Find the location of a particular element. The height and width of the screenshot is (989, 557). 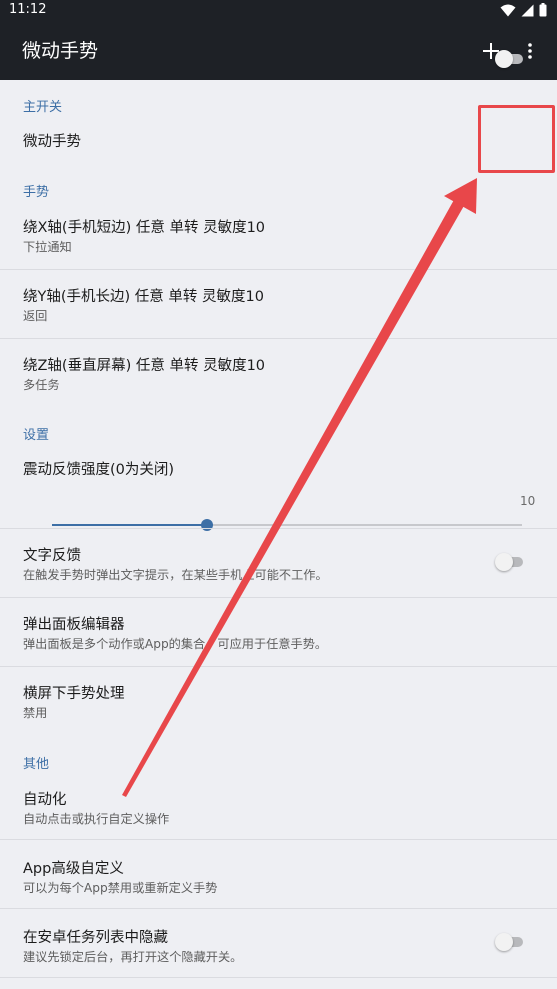

hide-recent-subtitle: 建议先锁定后台，再打开这个隐藏开关。 is located at coordinates (133, 957).